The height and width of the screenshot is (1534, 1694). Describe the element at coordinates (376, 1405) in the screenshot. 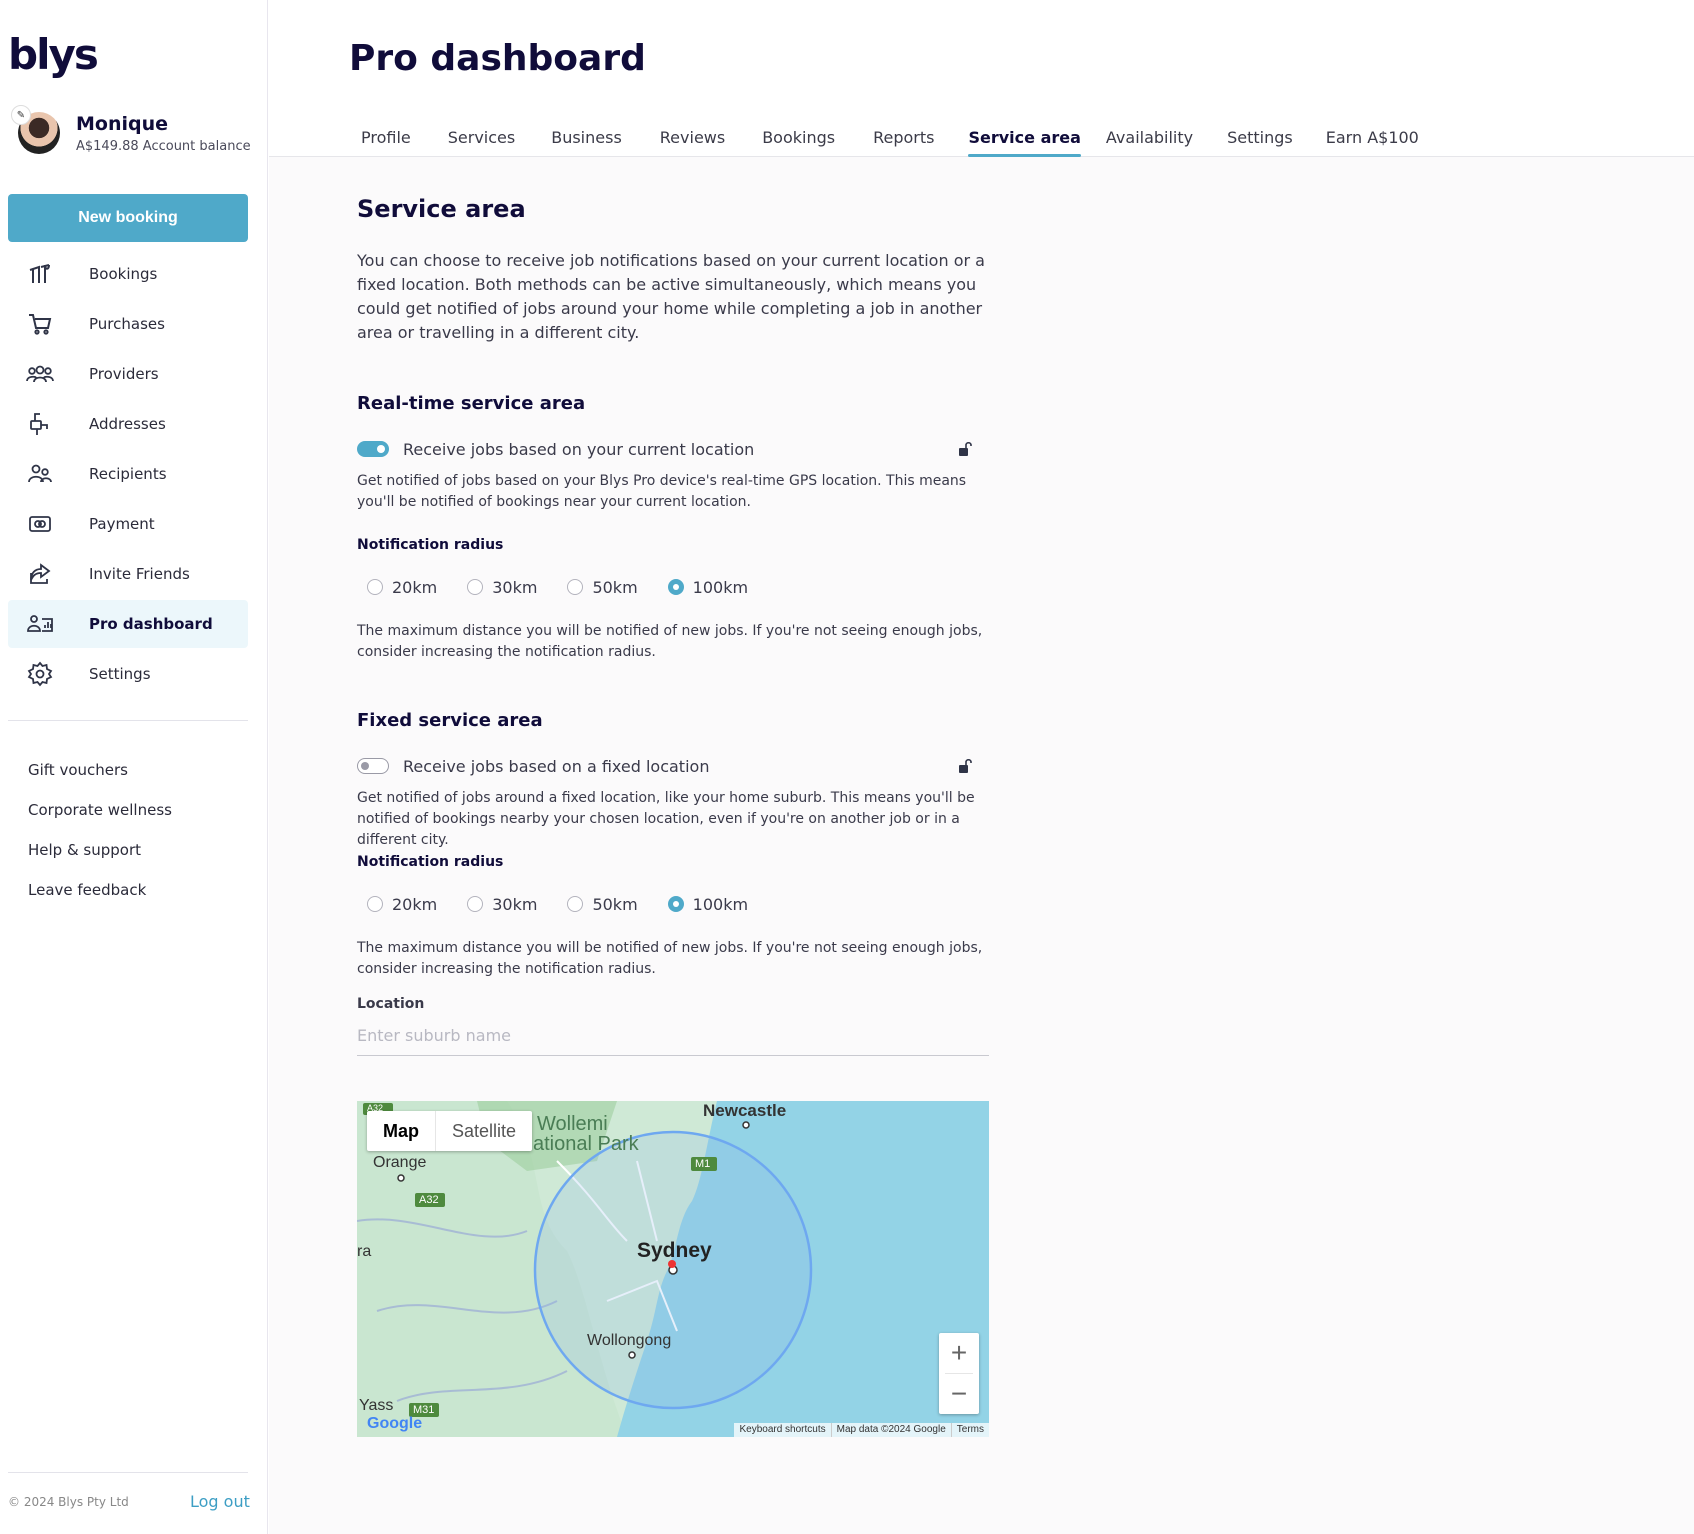

I see `map-place-label: Yass` at that location.